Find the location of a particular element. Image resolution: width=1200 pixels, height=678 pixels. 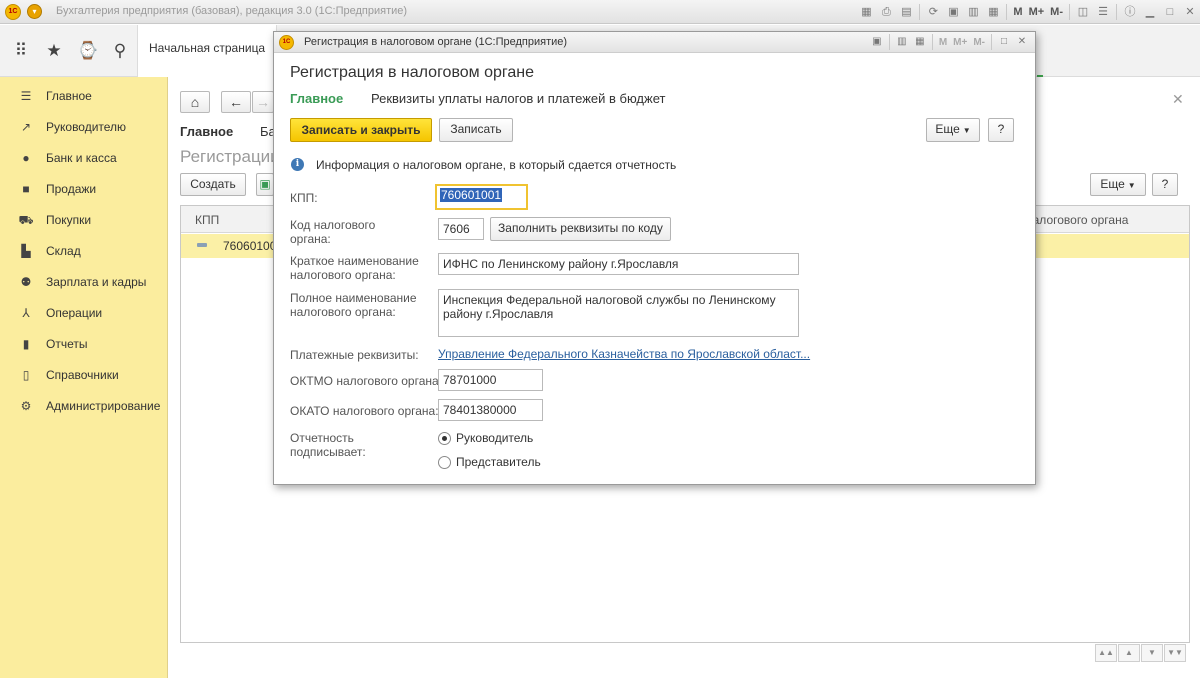

column-header-kpp: КПП is located at coordinates (207, 220).